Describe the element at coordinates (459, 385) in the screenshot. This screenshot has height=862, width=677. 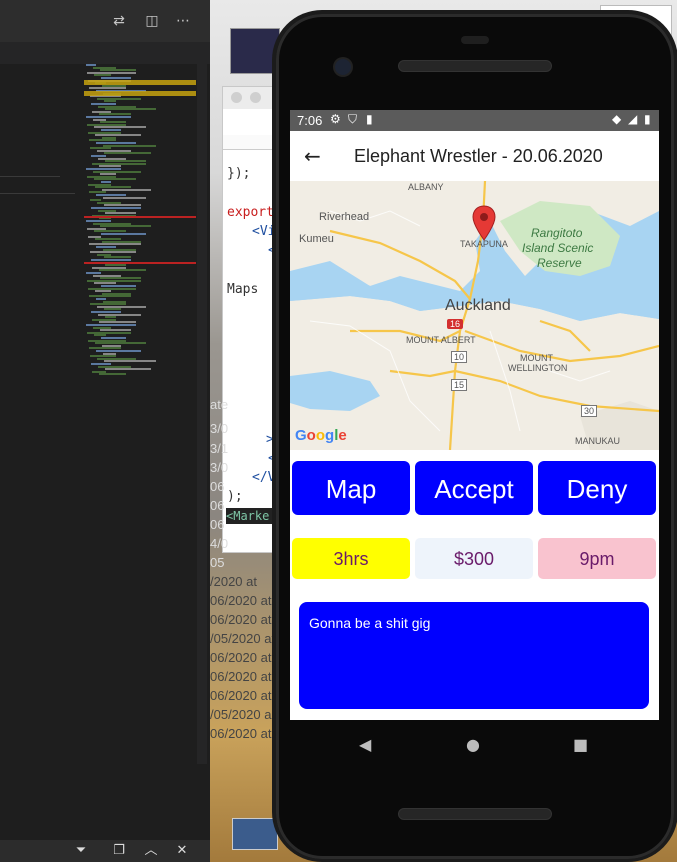
I see `route-shield-15: 15` at that location.